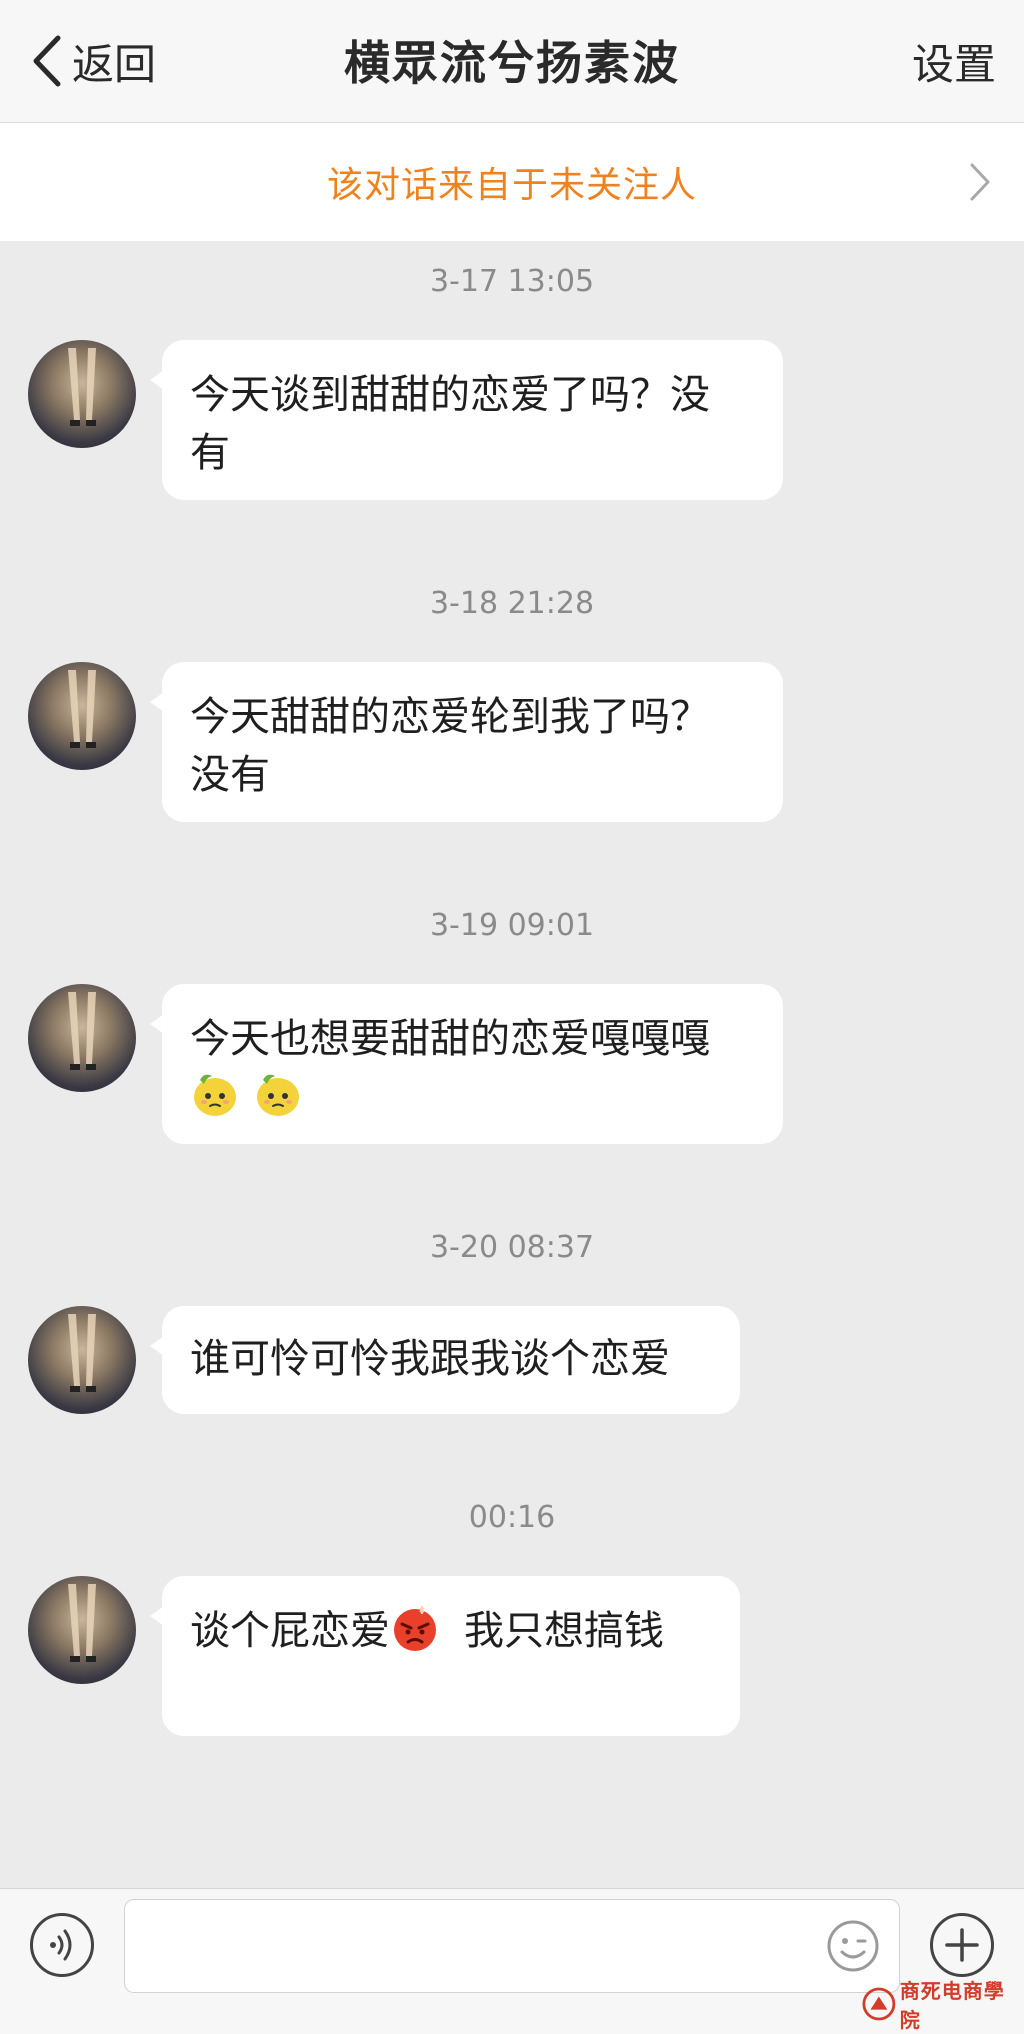 The image size is (1024, 2034). Describe the element at coordinates (853, 1946) in the screenshot. I see `emoji-face-icon` at that location.